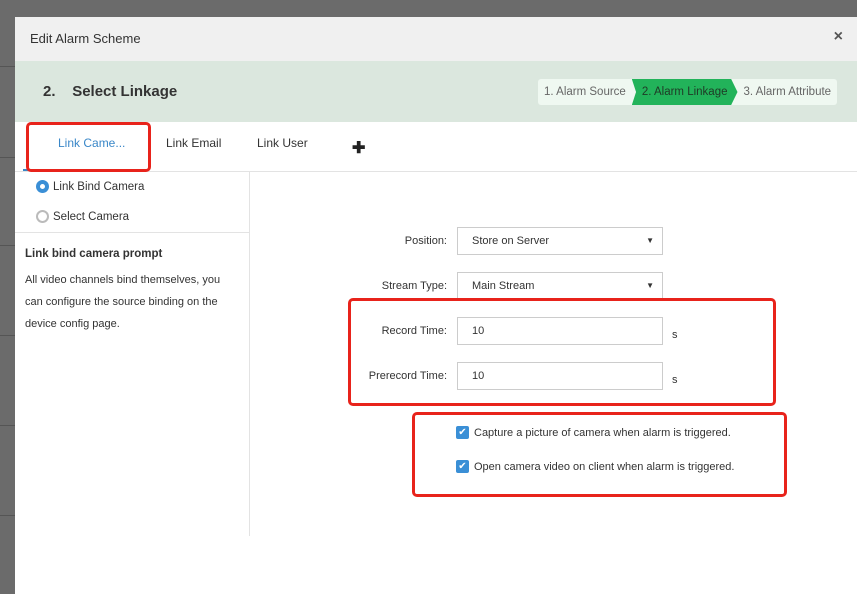  What do you see at coordinates (838, 37) in the screenshot?
I see `close-icon: ×` at bounding box center [838, 37].